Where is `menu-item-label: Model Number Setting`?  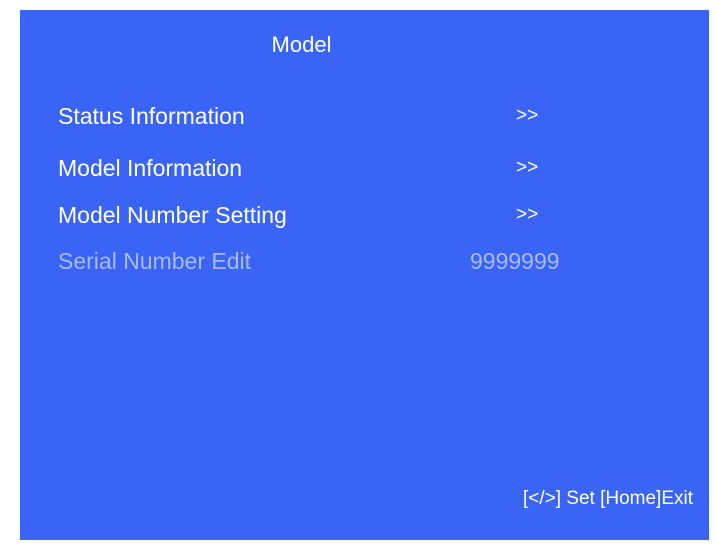
menu-item-label: Model Number Setting is located at coordinates (172, 215).